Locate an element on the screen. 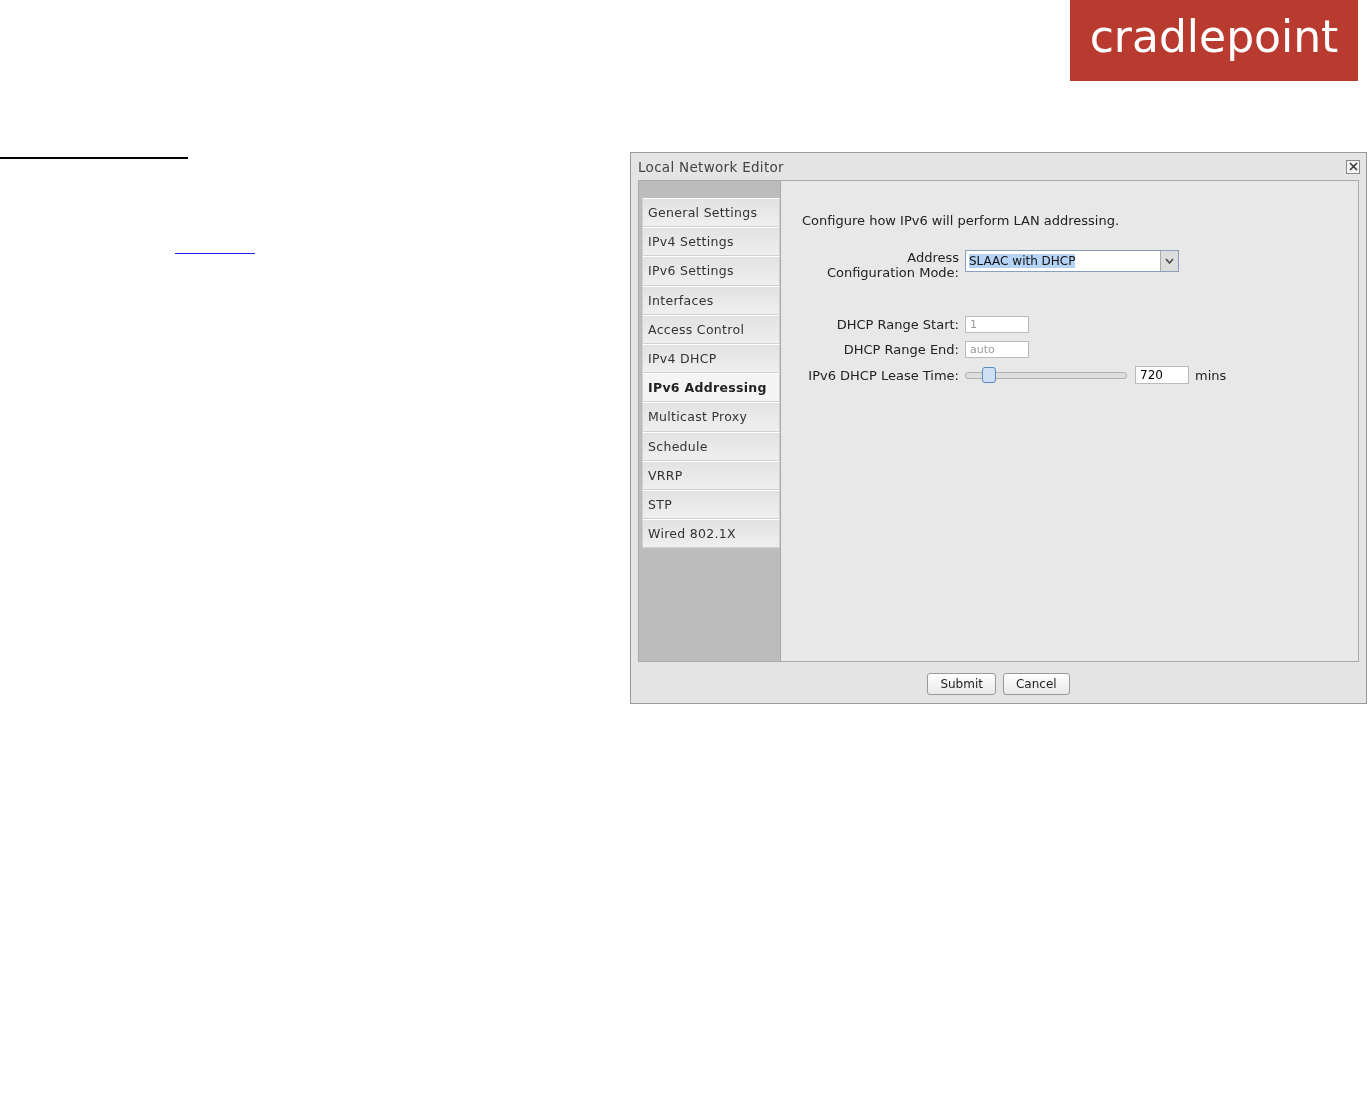 The image size is (1368, 1093). sidebar-tab: Access Control is located at coordinates (711, 329).